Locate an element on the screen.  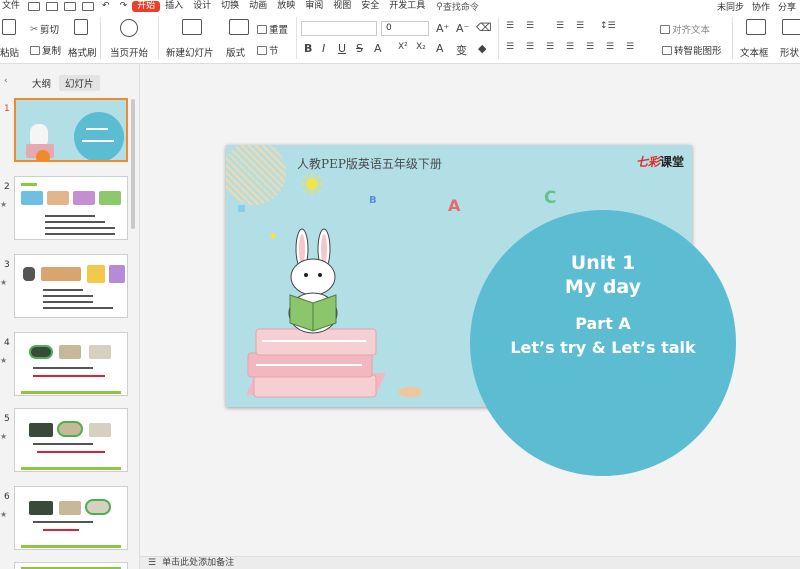
format-painter-button: 格式刷 is located at coordinates (82, 52).